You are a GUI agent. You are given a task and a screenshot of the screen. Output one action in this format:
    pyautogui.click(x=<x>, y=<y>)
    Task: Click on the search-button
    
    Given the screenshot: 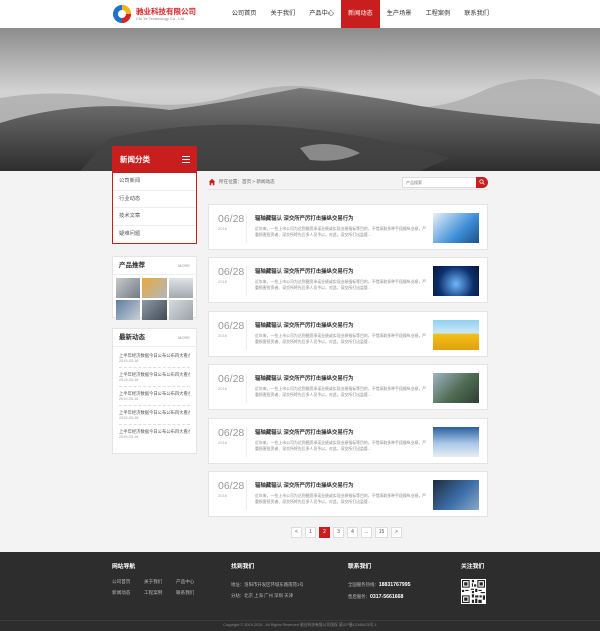 What is the action you would take?
    pyautogui.click(x=482, y=182)
    